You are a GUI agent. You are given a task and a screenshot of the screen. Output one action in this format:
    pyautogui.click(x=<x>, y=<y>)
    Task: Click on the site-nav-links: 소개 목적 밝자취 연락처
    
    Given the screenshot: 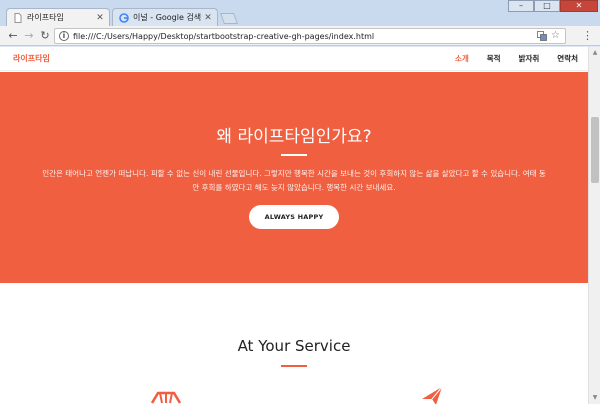 What is the action you would take?
    pyautogui.click(x=507, y=58)
    